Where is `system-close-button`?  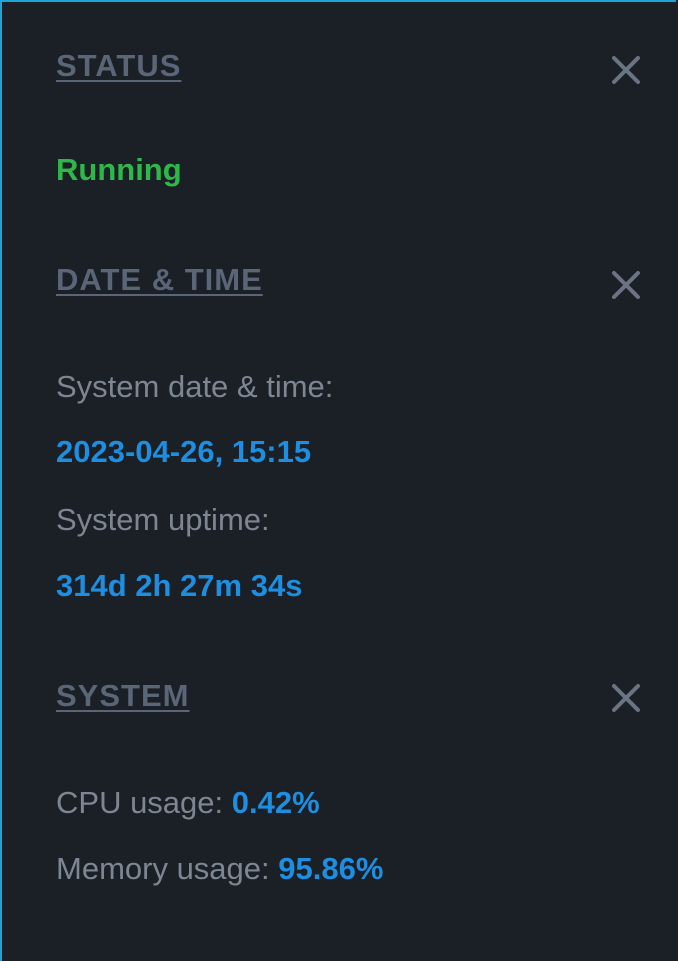
system-close-button is located at coordinates (626, 698).